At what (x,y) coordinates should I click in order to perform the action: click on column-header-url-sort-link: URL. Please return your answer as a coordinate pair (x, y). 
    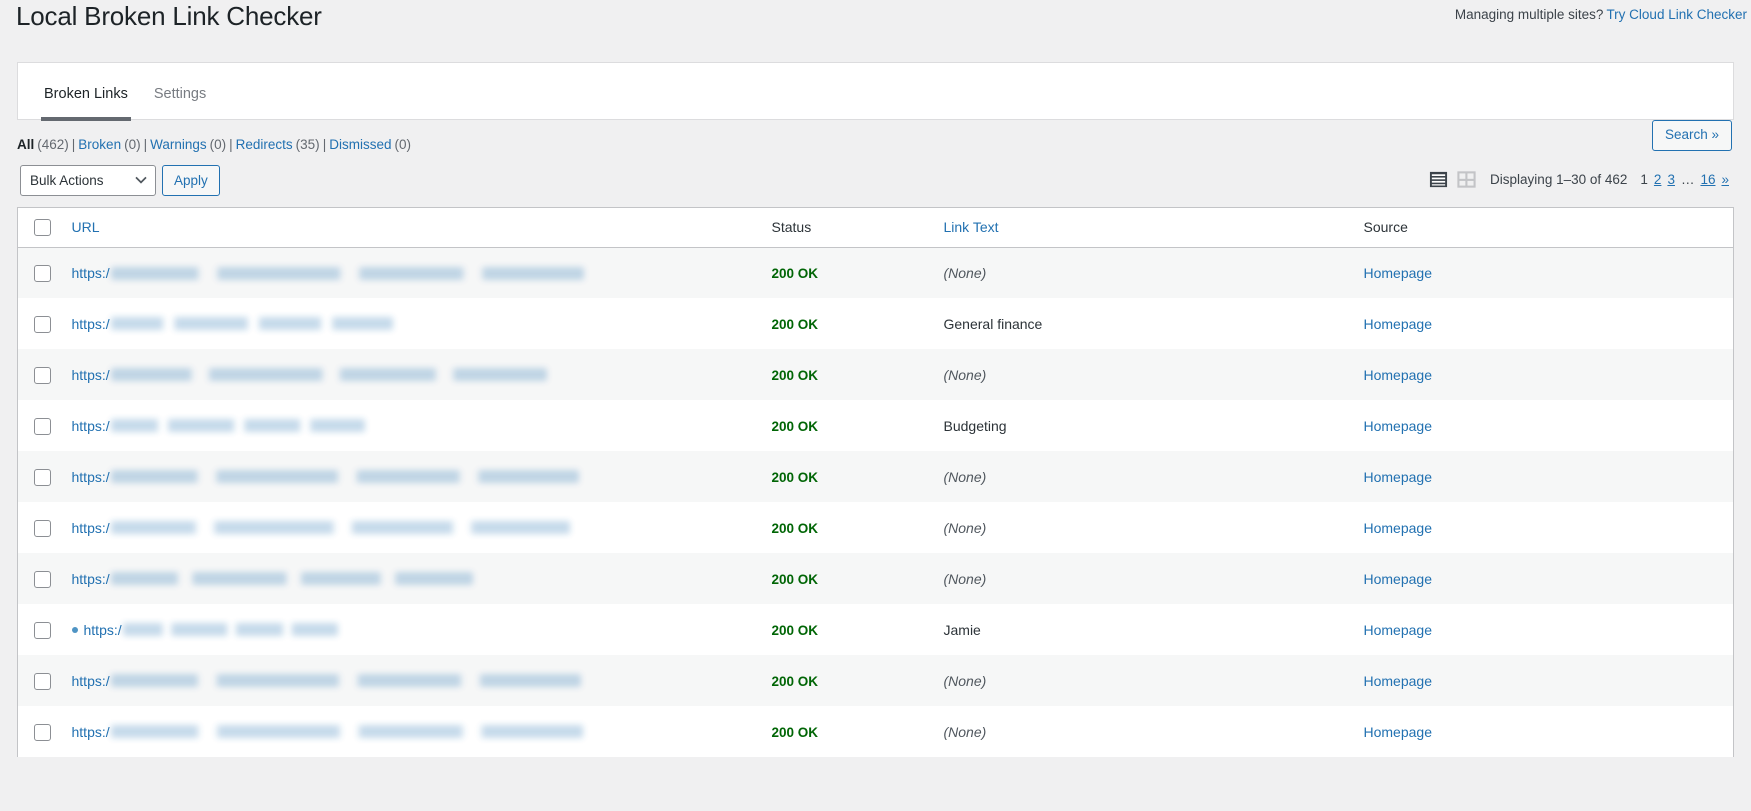
    Looking at the image, I should click on (86, 227).